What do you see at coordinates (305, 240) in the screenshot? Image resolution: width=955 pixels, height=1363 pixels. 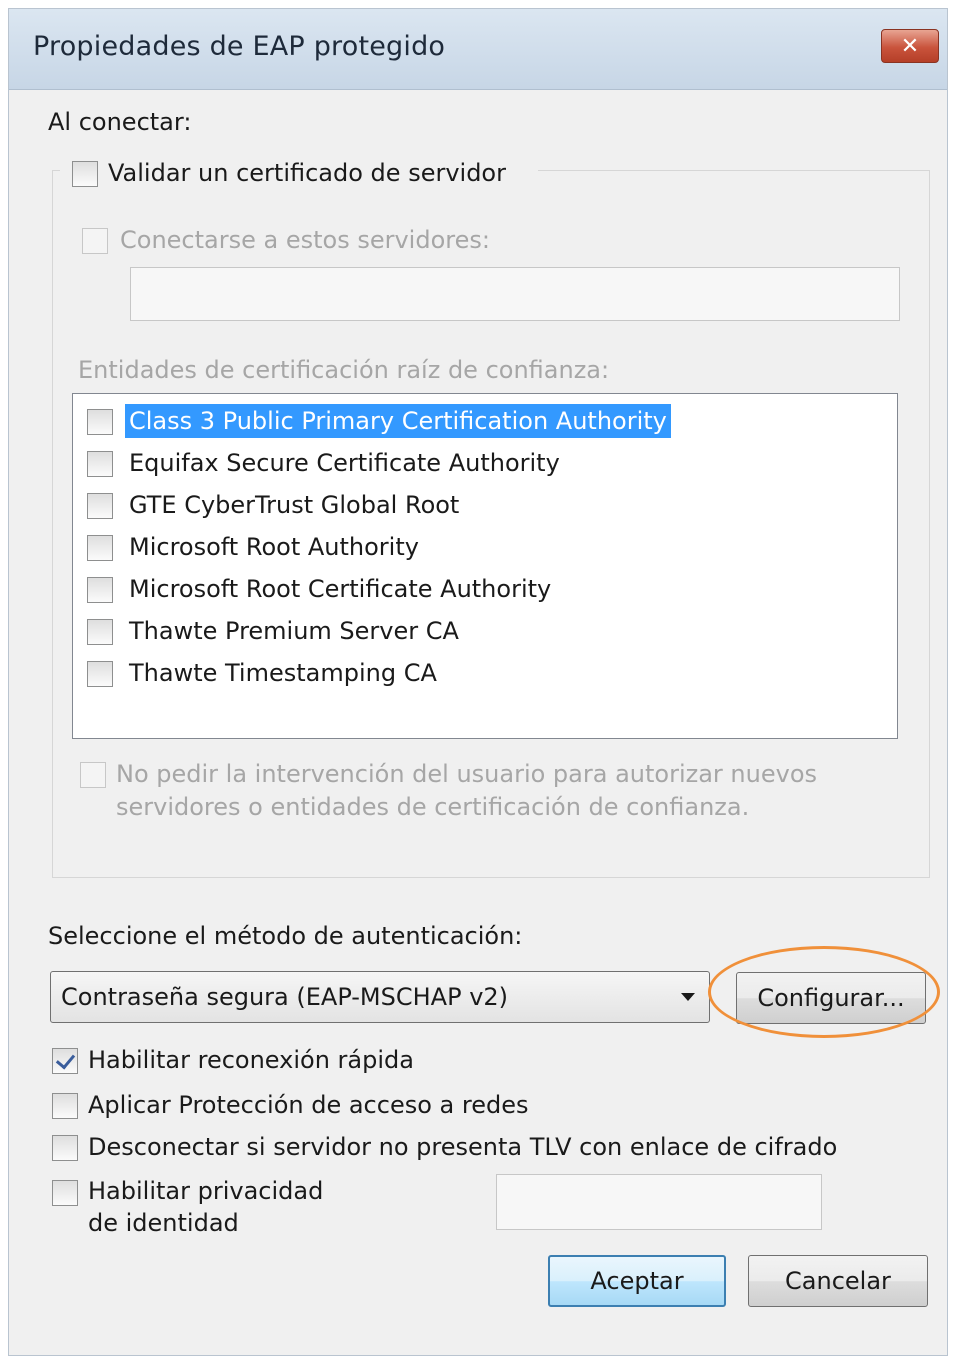 I see `connect-servers-label: Conectarse a estos servidores:` at bounding box center [305, 240].